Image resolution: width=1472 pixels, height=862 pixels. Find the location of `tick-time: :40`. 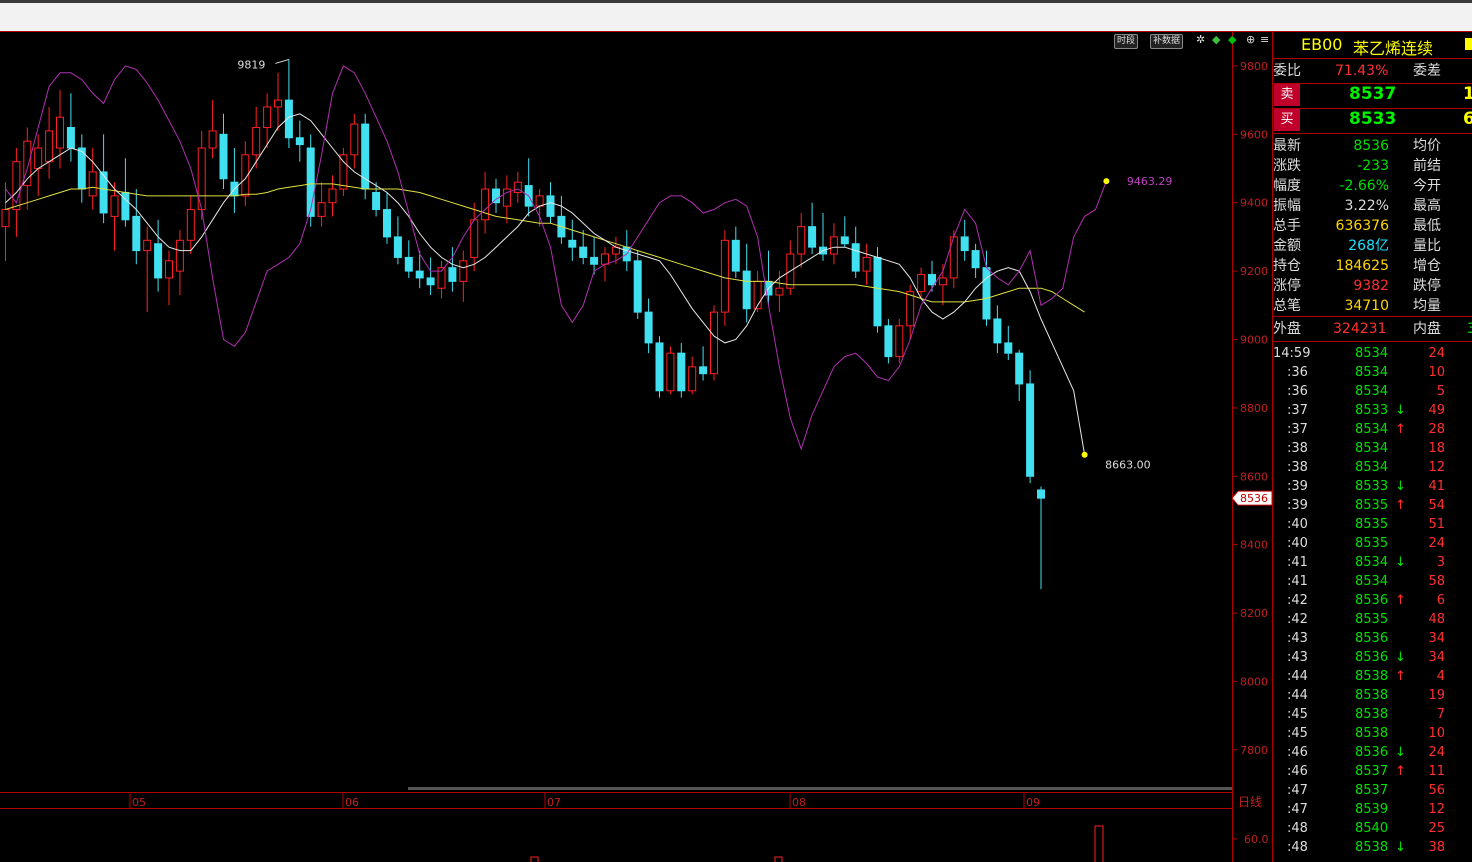

tick-time: :40 is located at coordinates (1297, 543).